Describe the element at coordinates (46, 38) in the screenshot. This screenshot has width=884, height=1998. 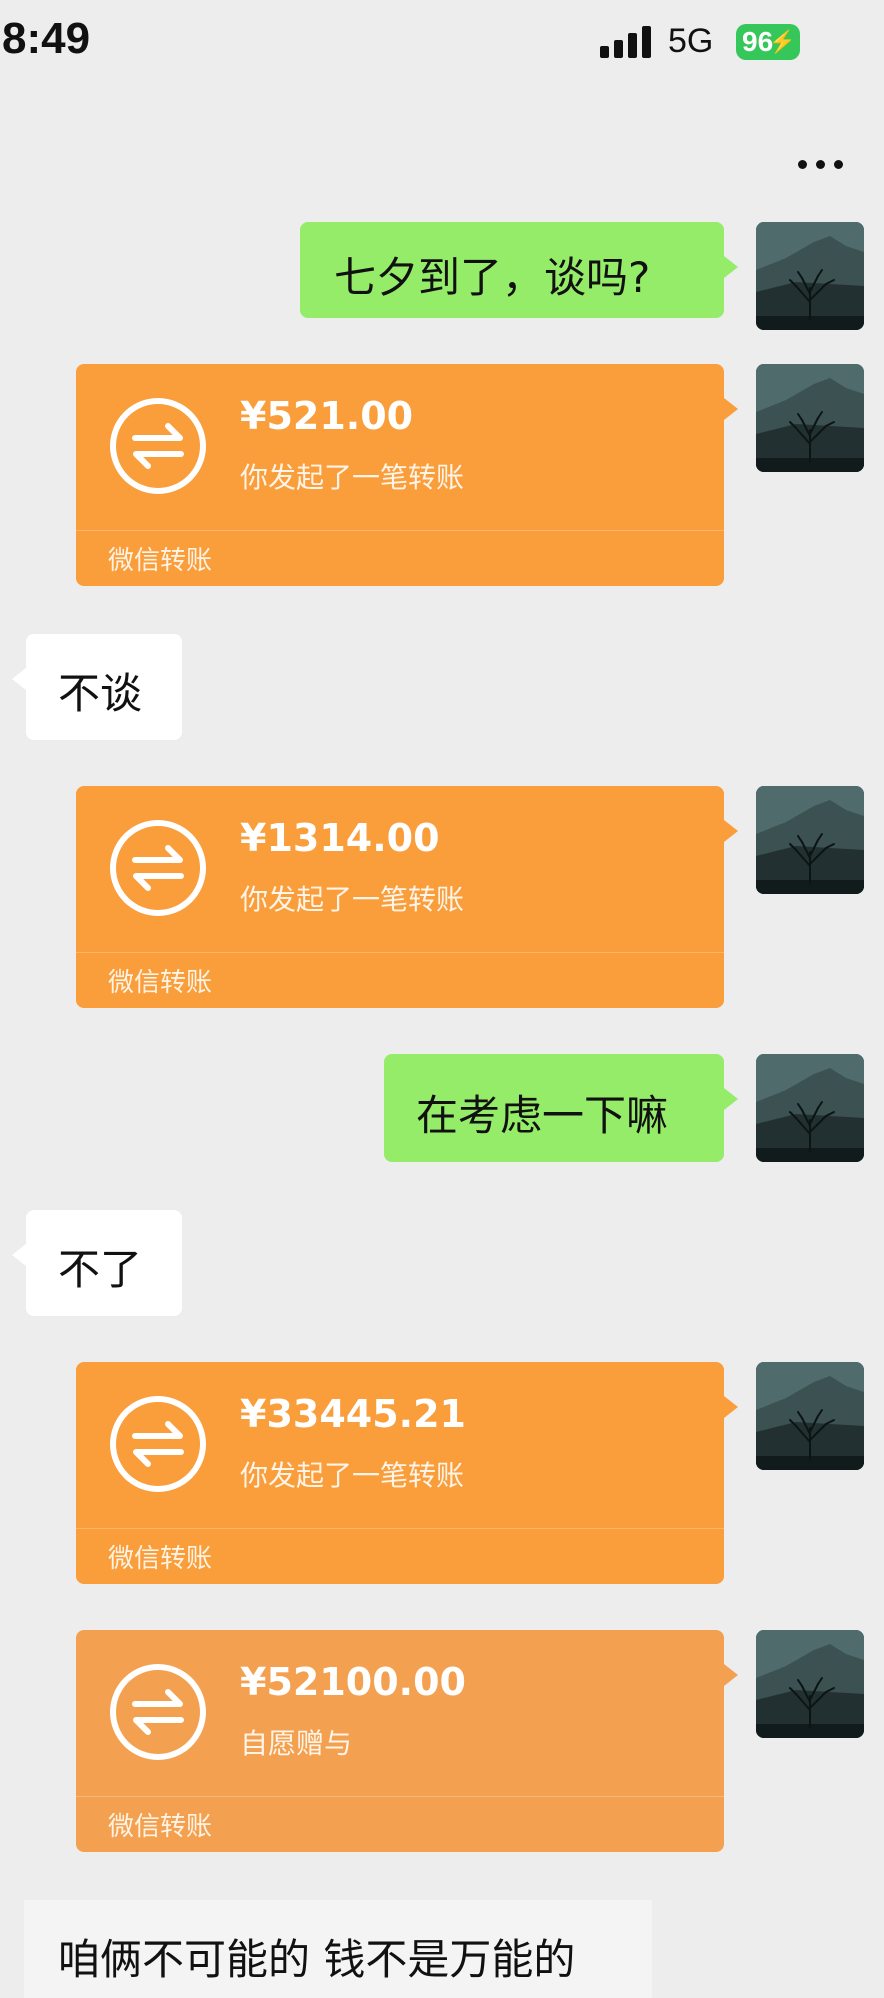
I see `status-time: 8:49` at that location.